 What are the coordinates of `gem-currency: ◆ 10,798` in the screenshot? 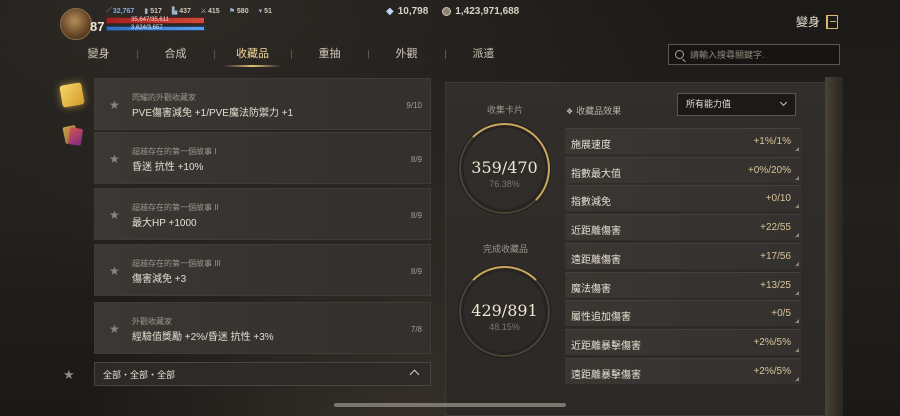 It's located at (407, 11).